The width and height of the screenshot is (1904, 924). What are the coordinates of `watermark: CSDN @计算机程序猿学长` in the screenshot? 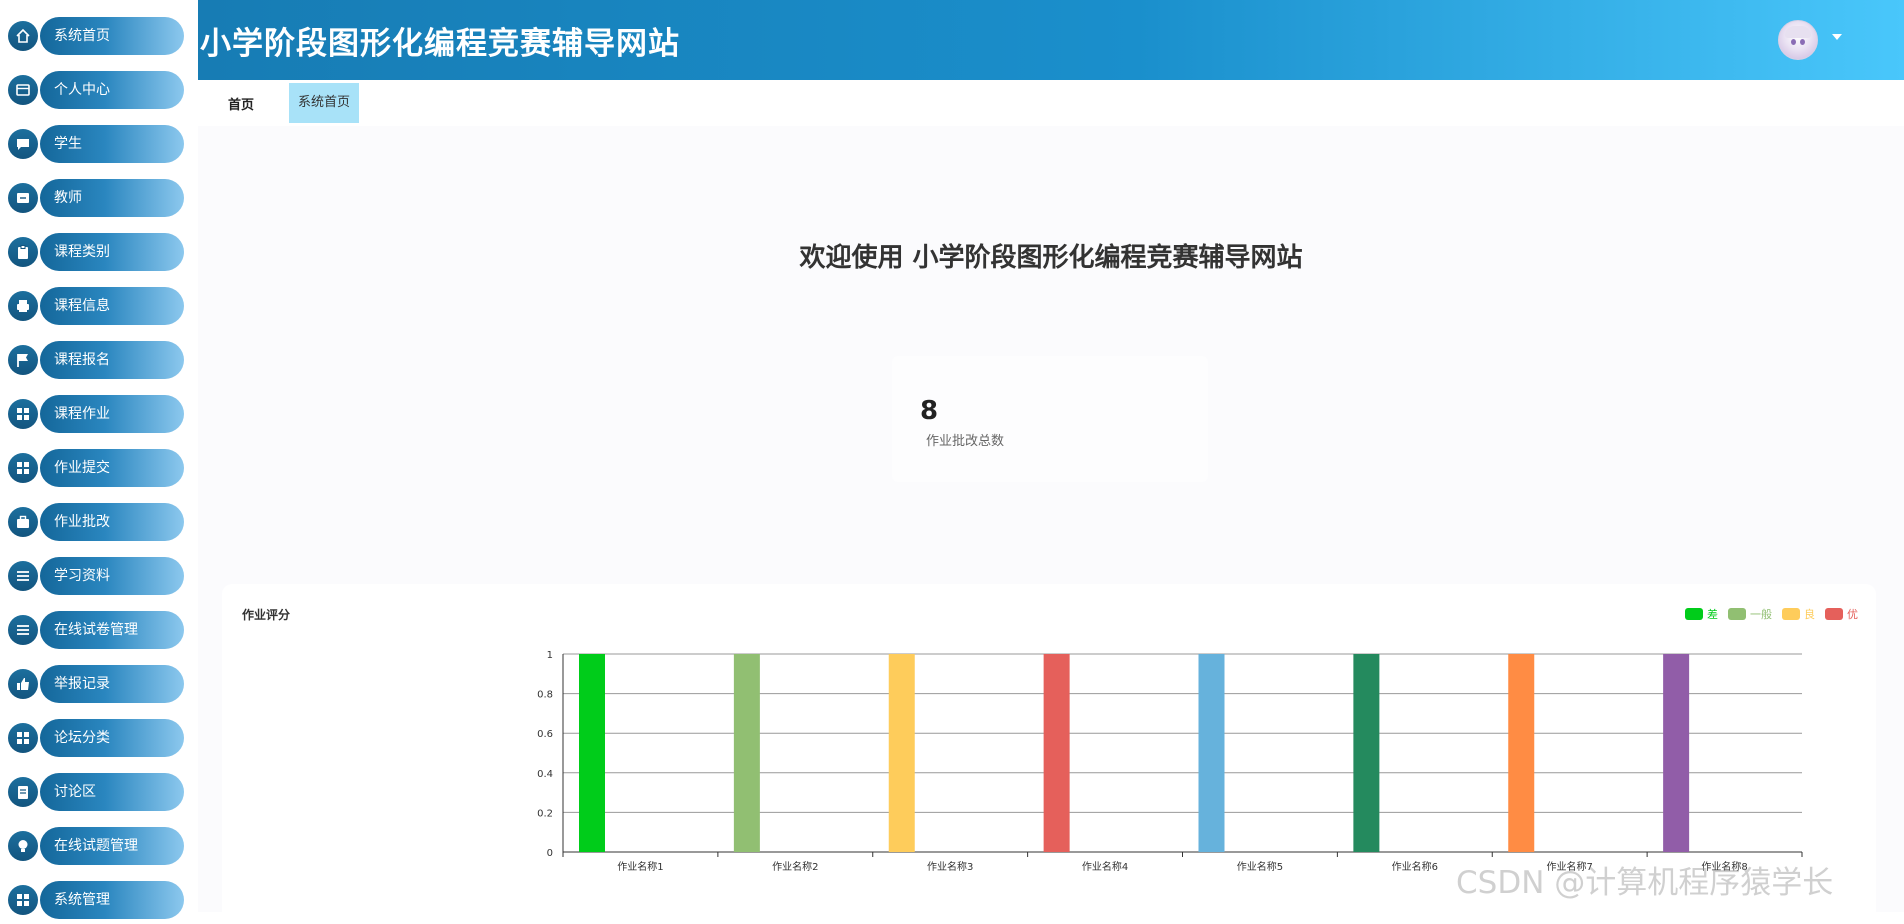 It's located at (1645, 883).